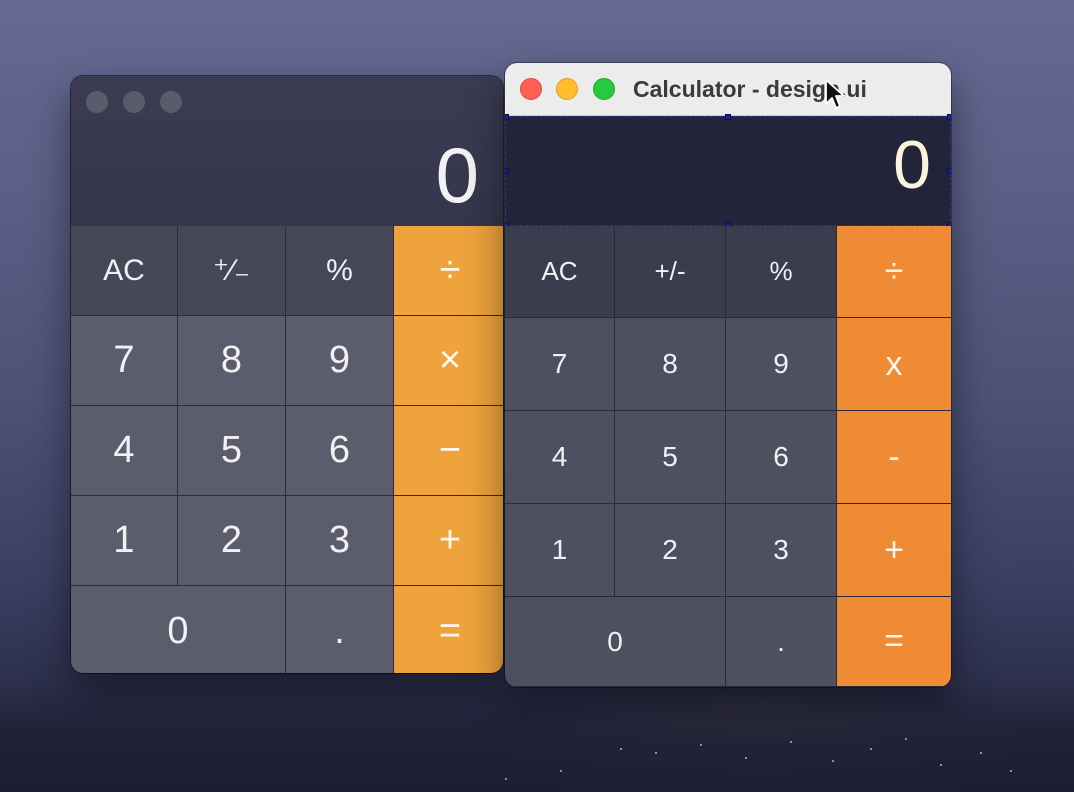  Describe the element at coordinates (728, 171) in the screenshot. I see `display-selection` at that location.